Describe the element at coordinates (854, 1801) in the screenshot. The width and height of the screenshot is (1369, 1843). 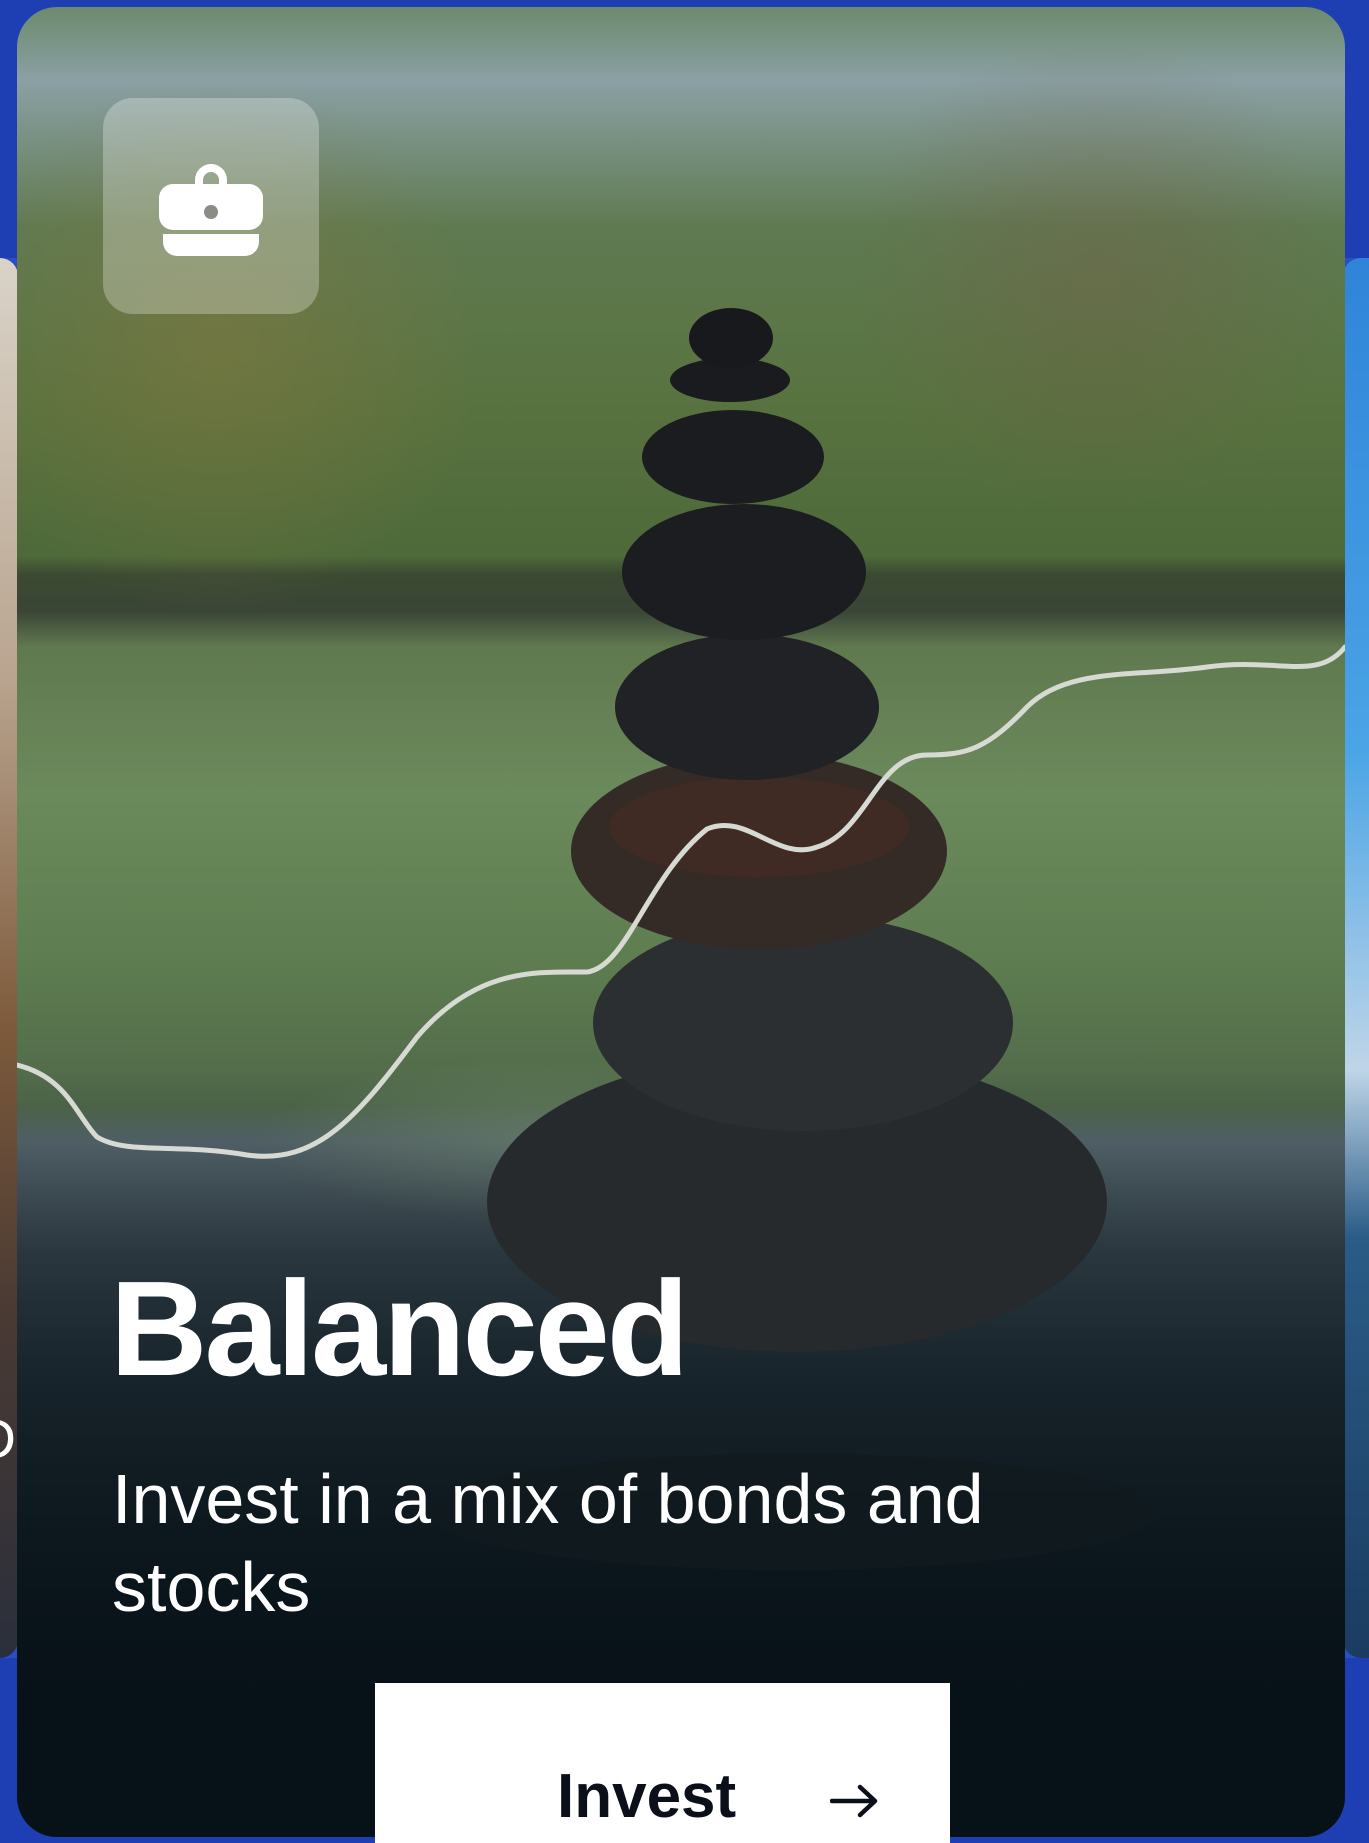
I see `arrow-right-icon` at that location.